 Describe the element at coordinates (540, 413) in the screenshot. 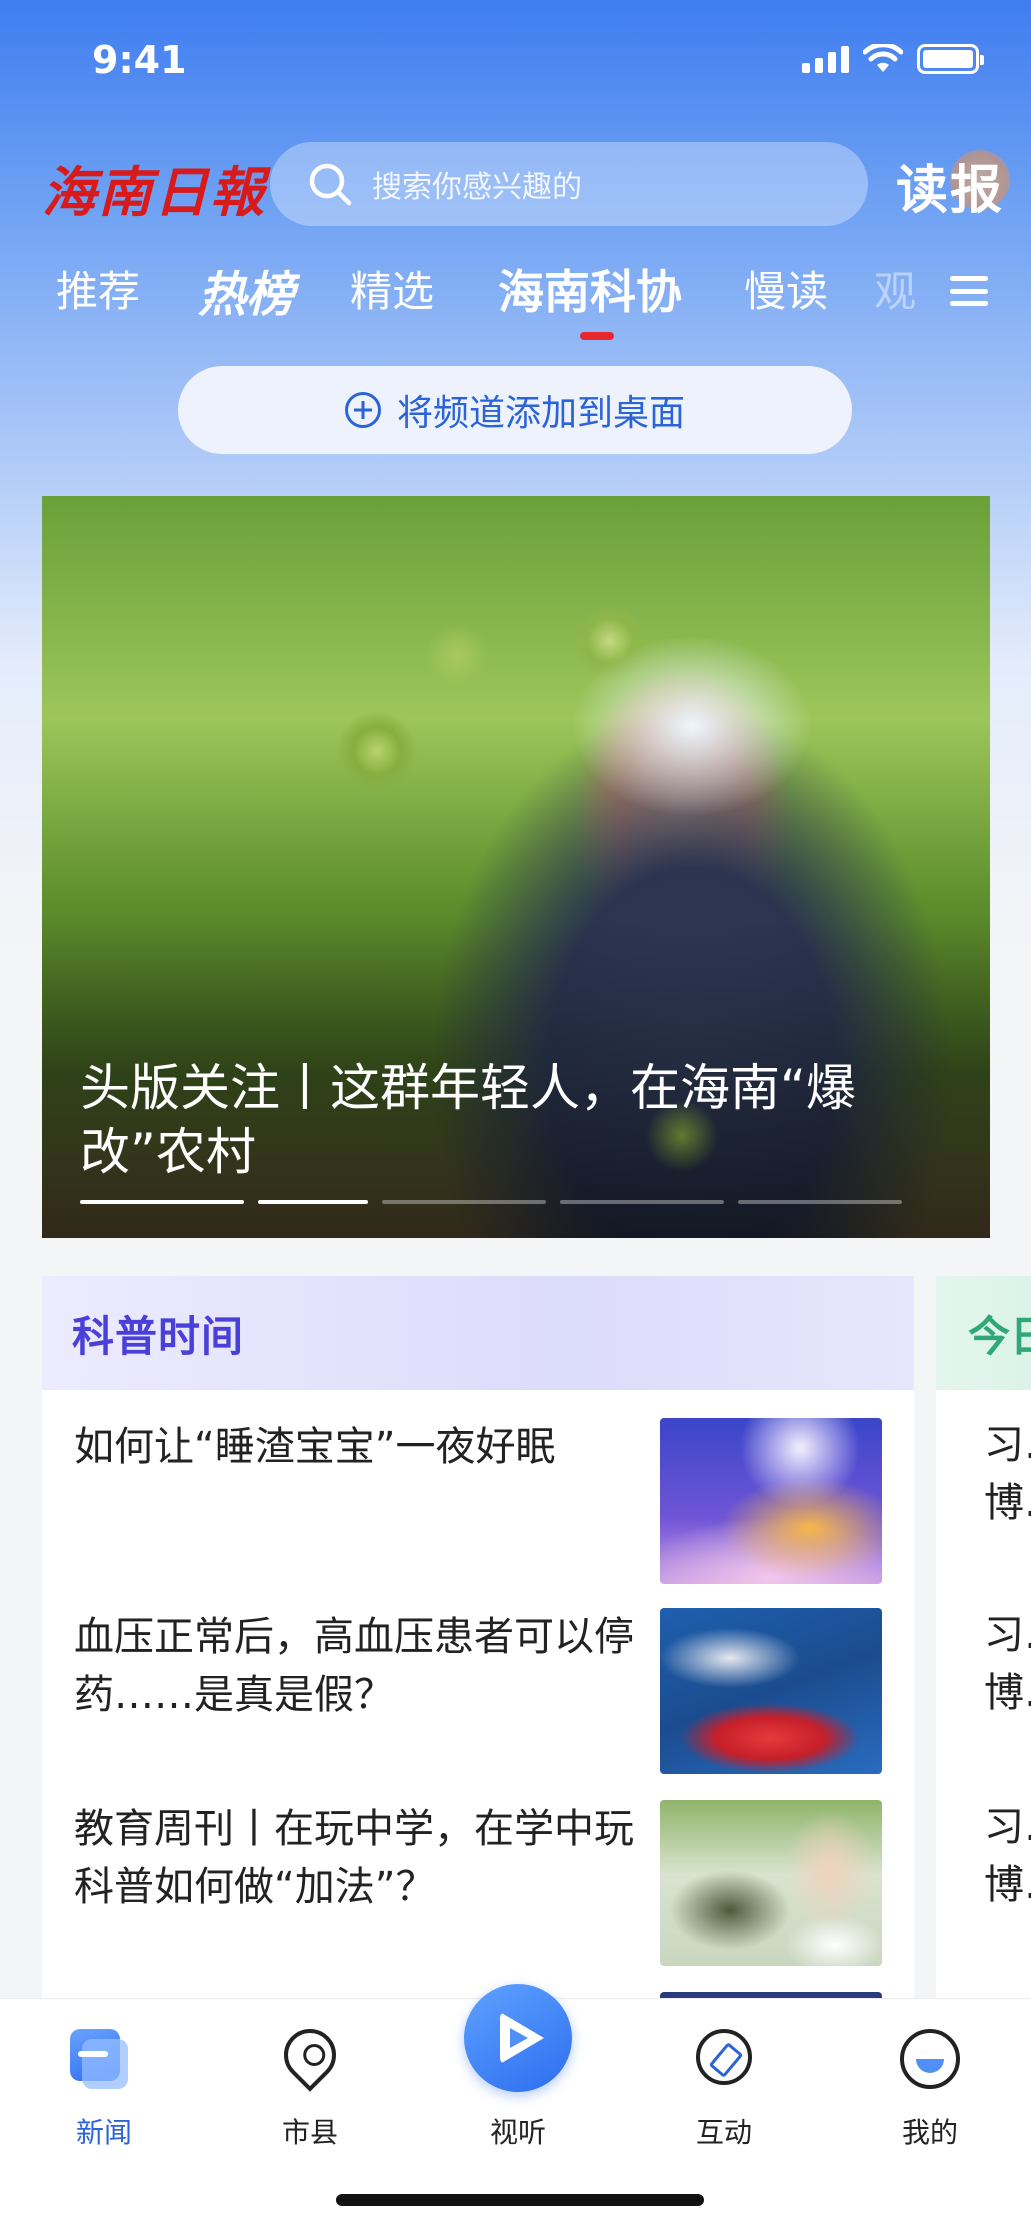

I see `add-channel-label: 将频道添加到桌面` at that location.